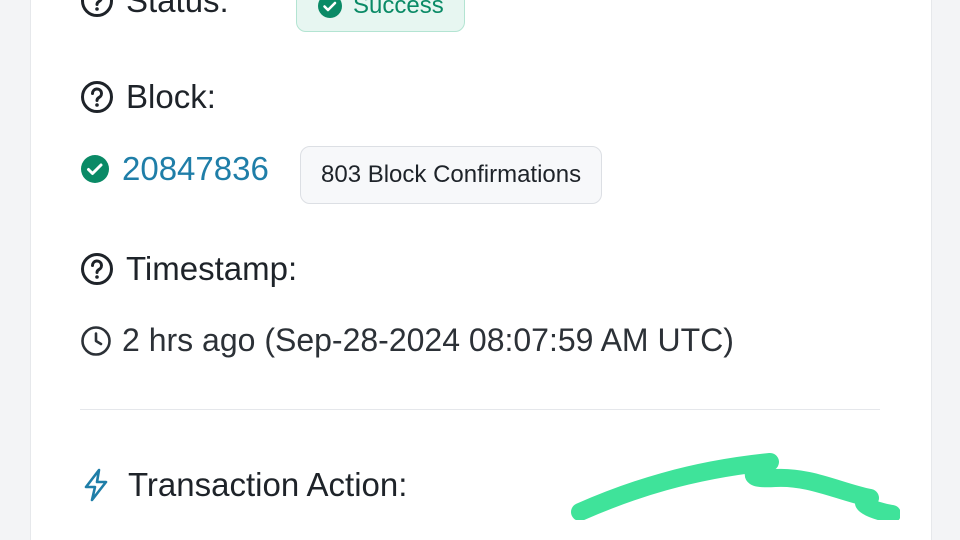 The width and height of the screenshot is (960, 540). Describe the element at coordinates (480, 409) in the screenshot. I see `section-divider` at that location.